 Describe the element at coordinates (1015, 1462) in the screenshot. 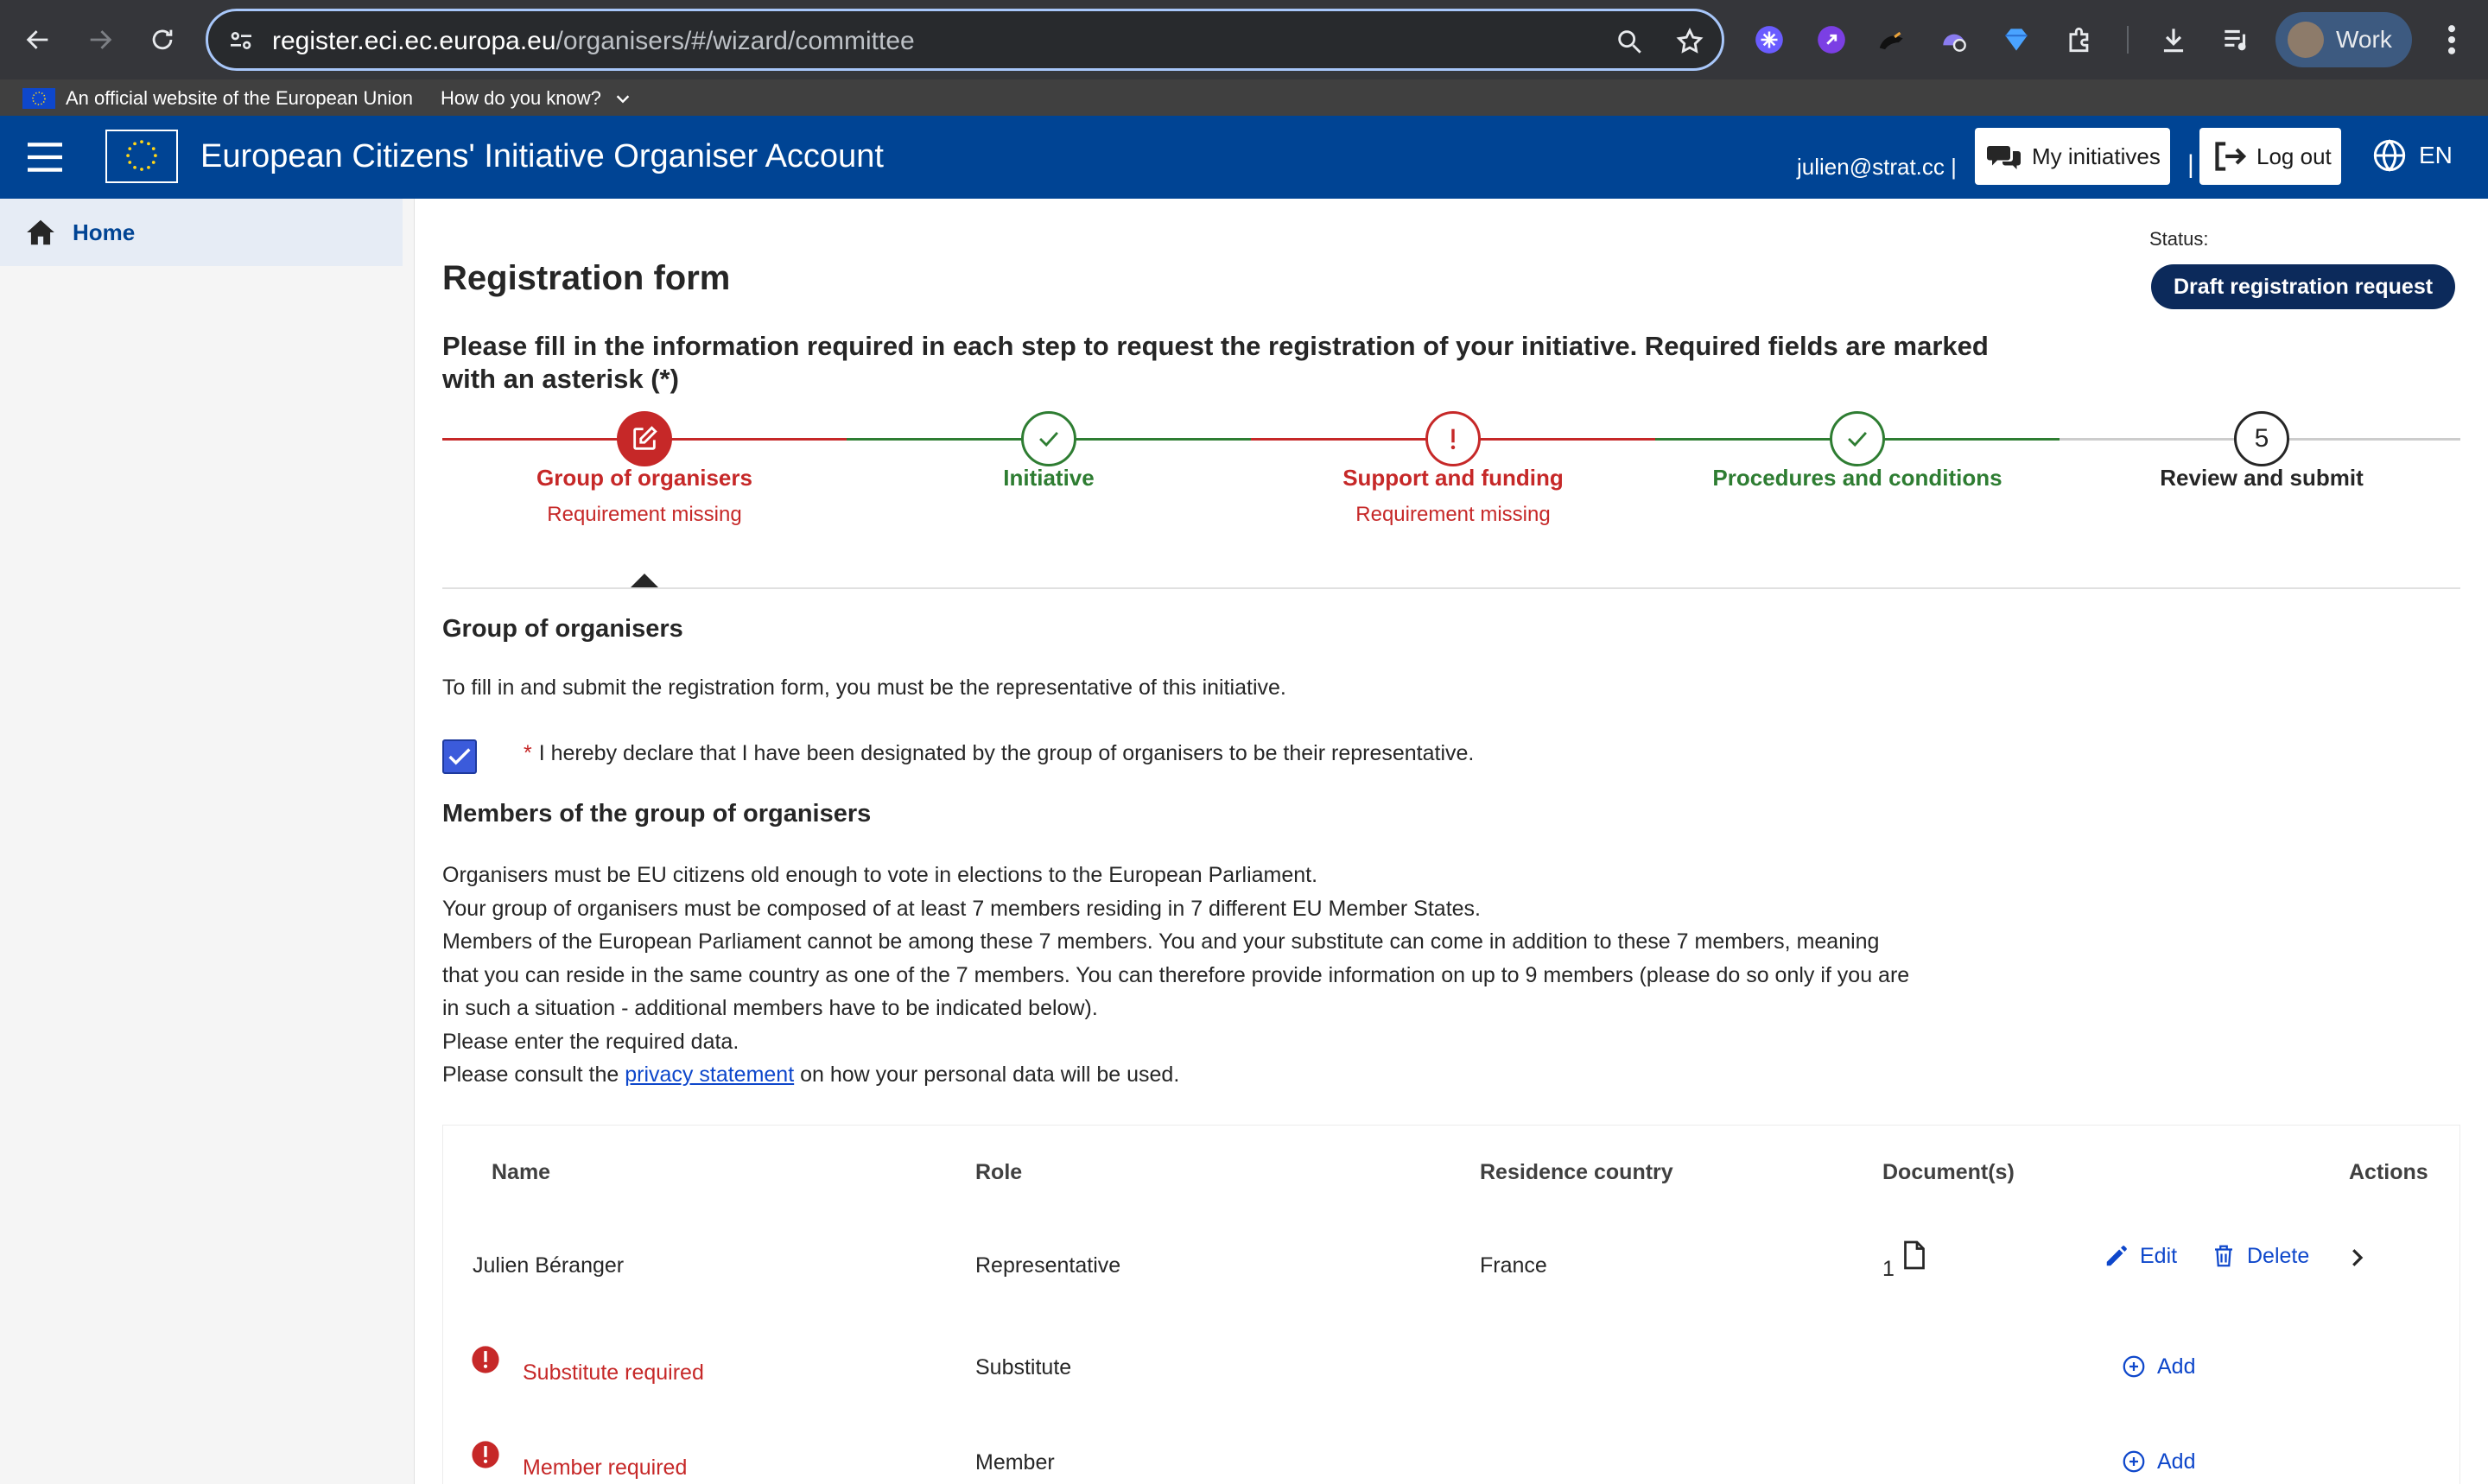

I see `member-role: Member` at that location.